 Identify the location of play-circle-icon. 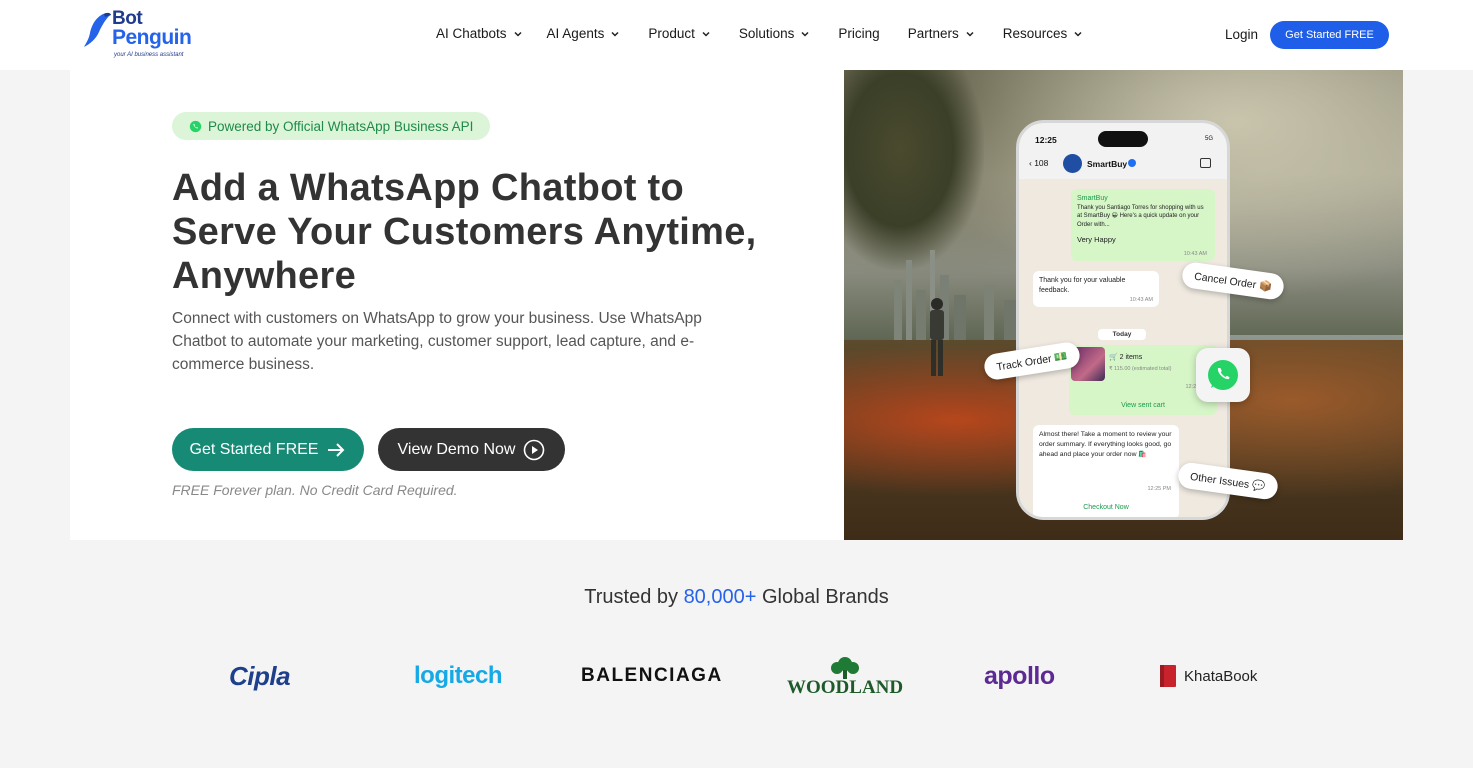
(534, 449).